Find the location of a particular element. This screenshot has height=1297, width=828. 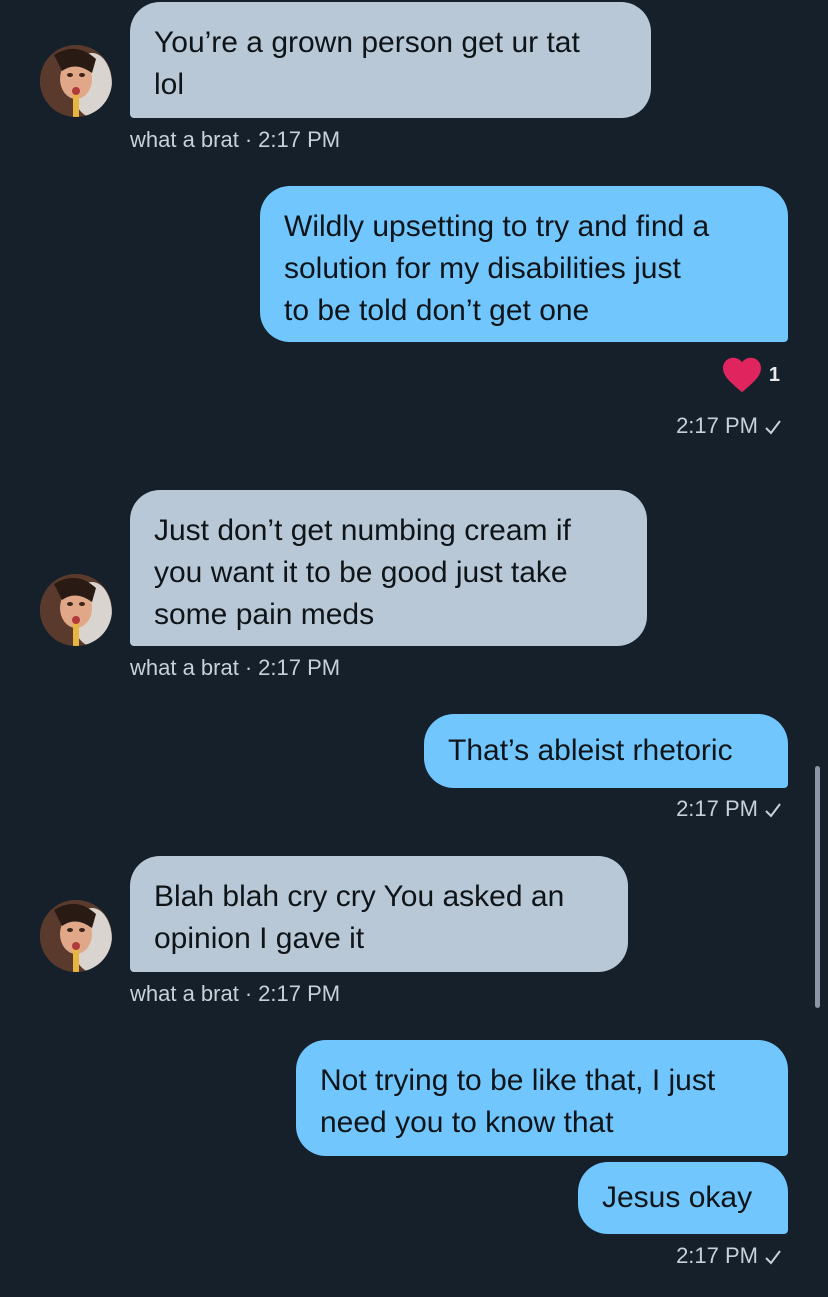

message-text: some pain meds is located at coordinates (264, 614).